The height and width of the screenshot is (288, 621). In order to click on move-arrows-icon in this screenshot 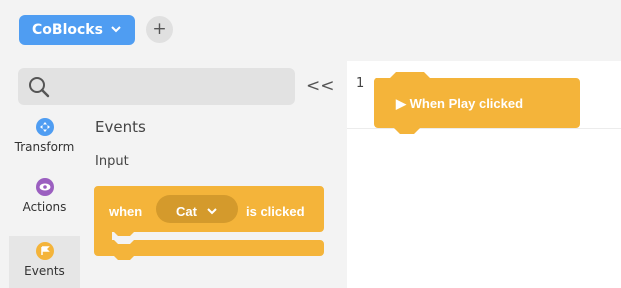, I will do `click(44, 127)`.